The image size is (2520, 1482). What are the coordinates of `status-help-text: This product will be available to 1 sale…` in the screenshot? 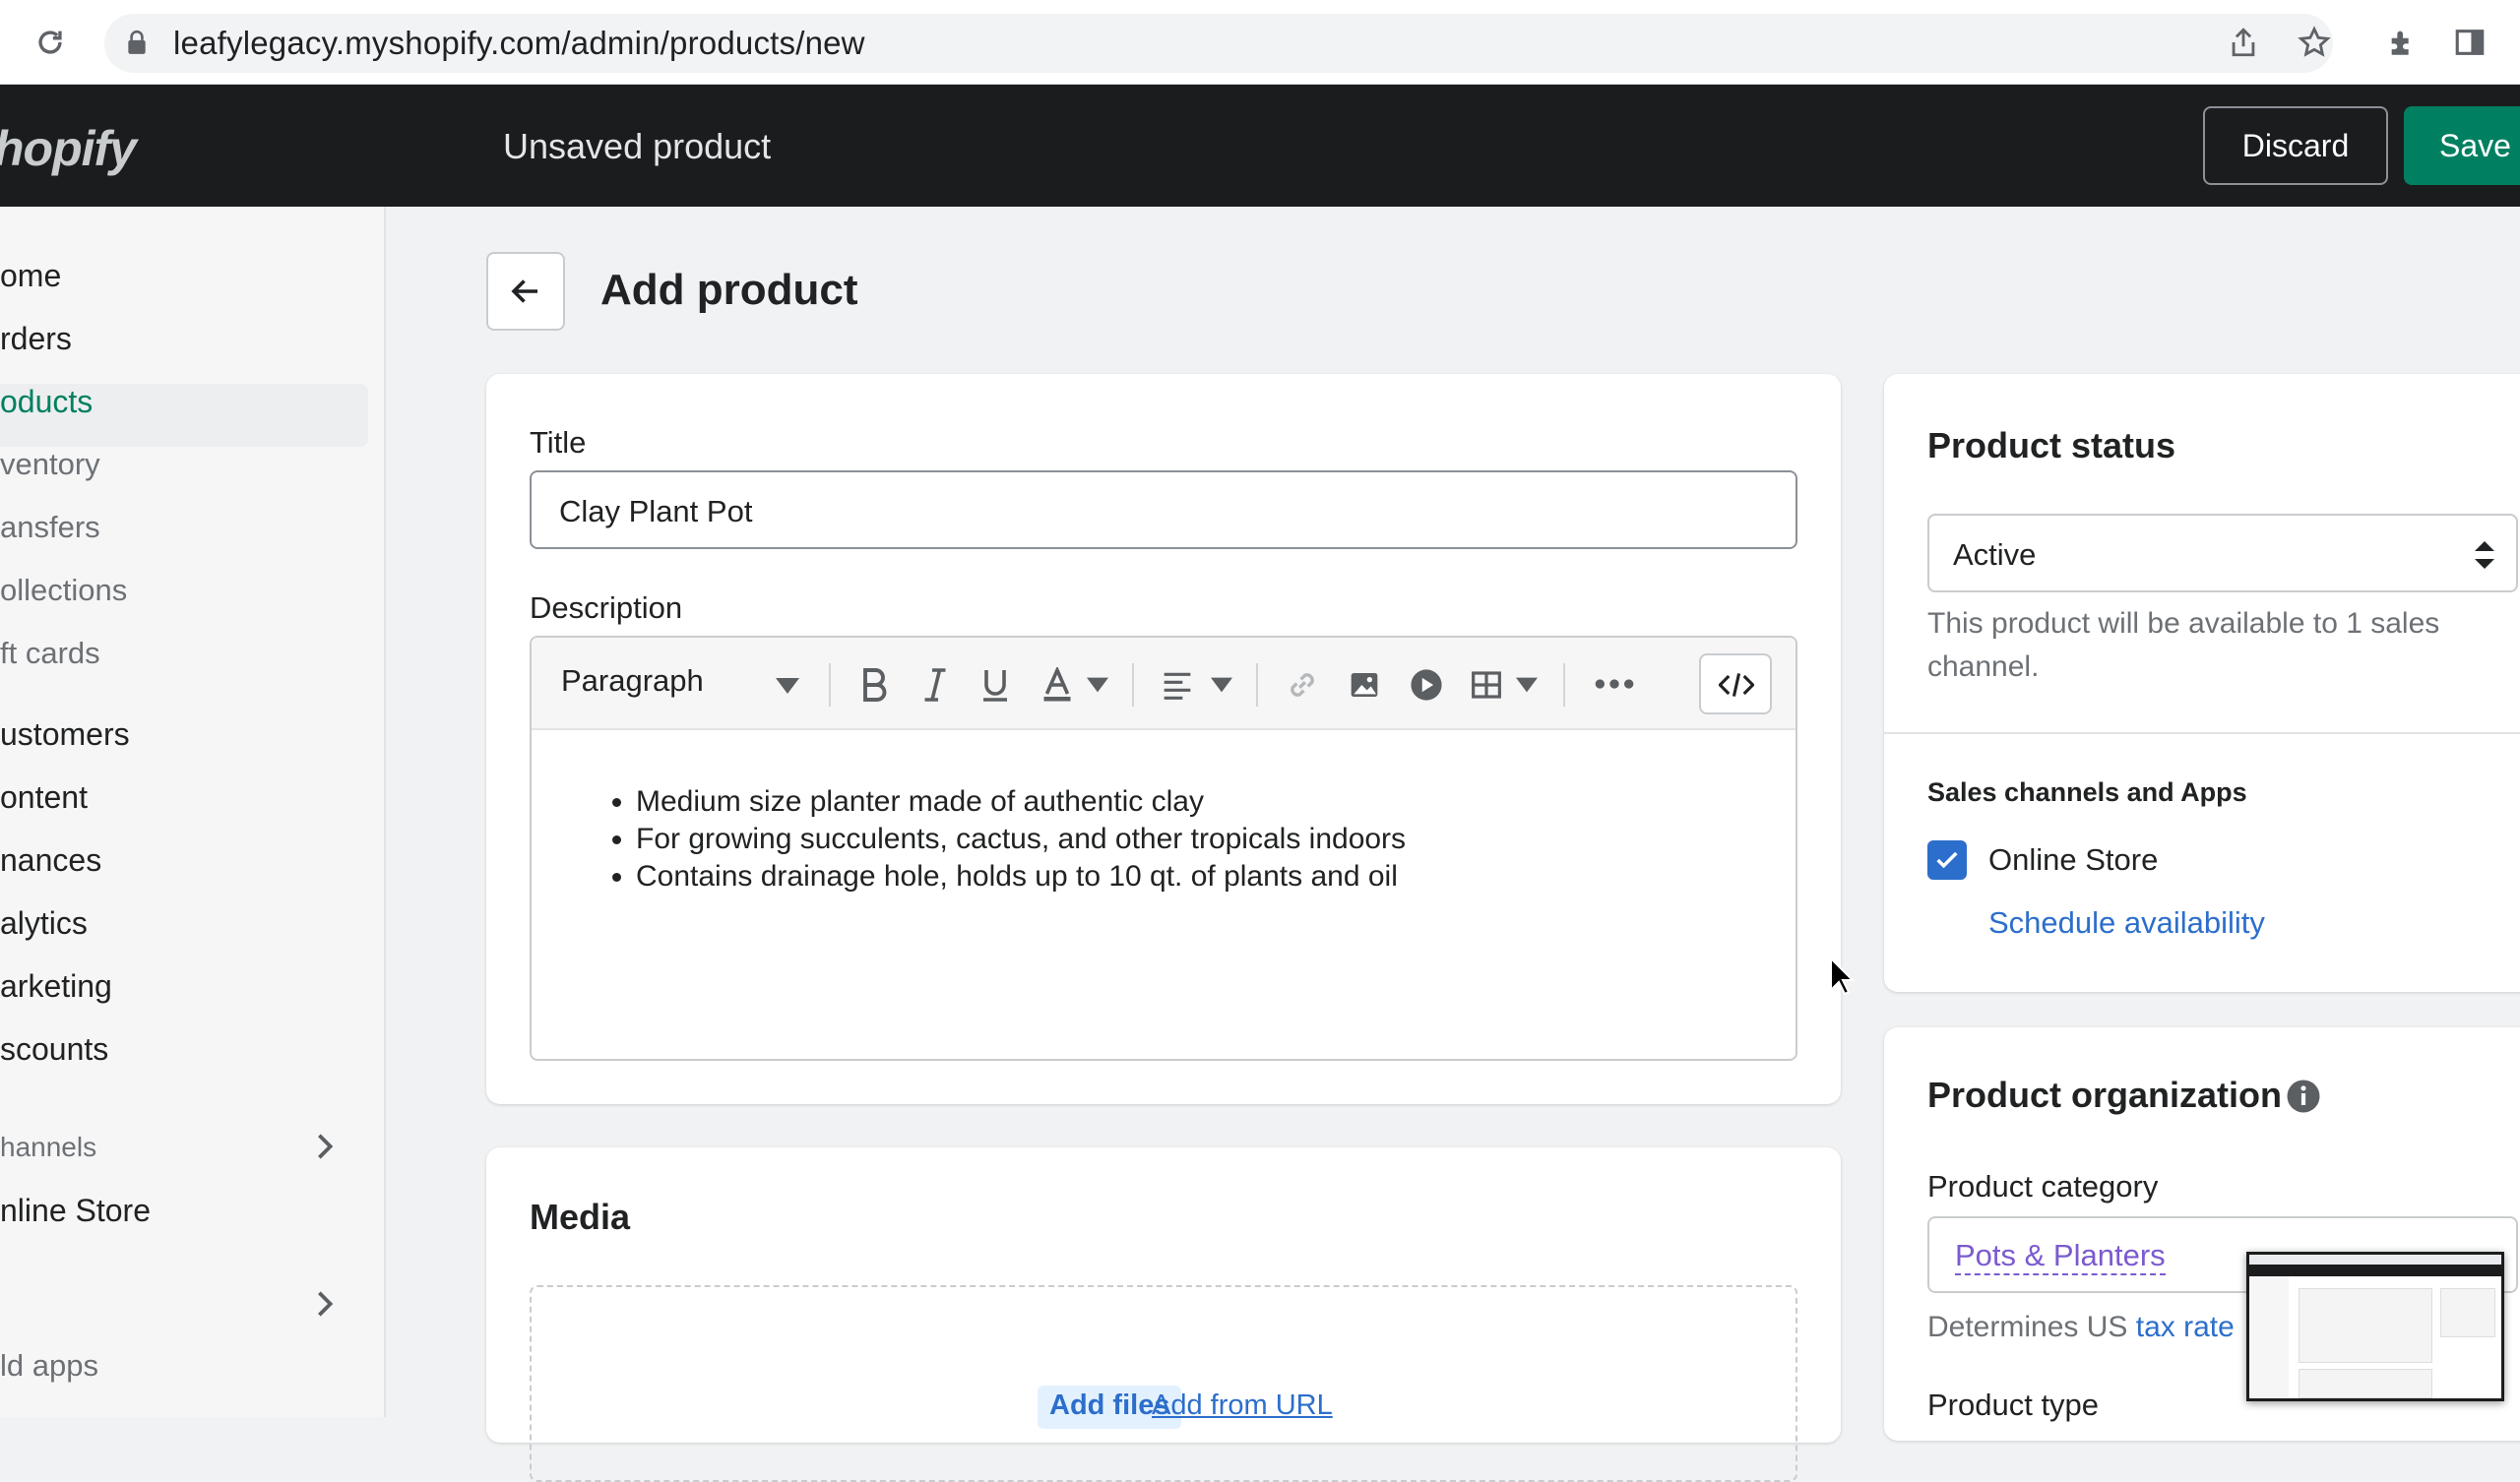 It's located at (2183, 645).